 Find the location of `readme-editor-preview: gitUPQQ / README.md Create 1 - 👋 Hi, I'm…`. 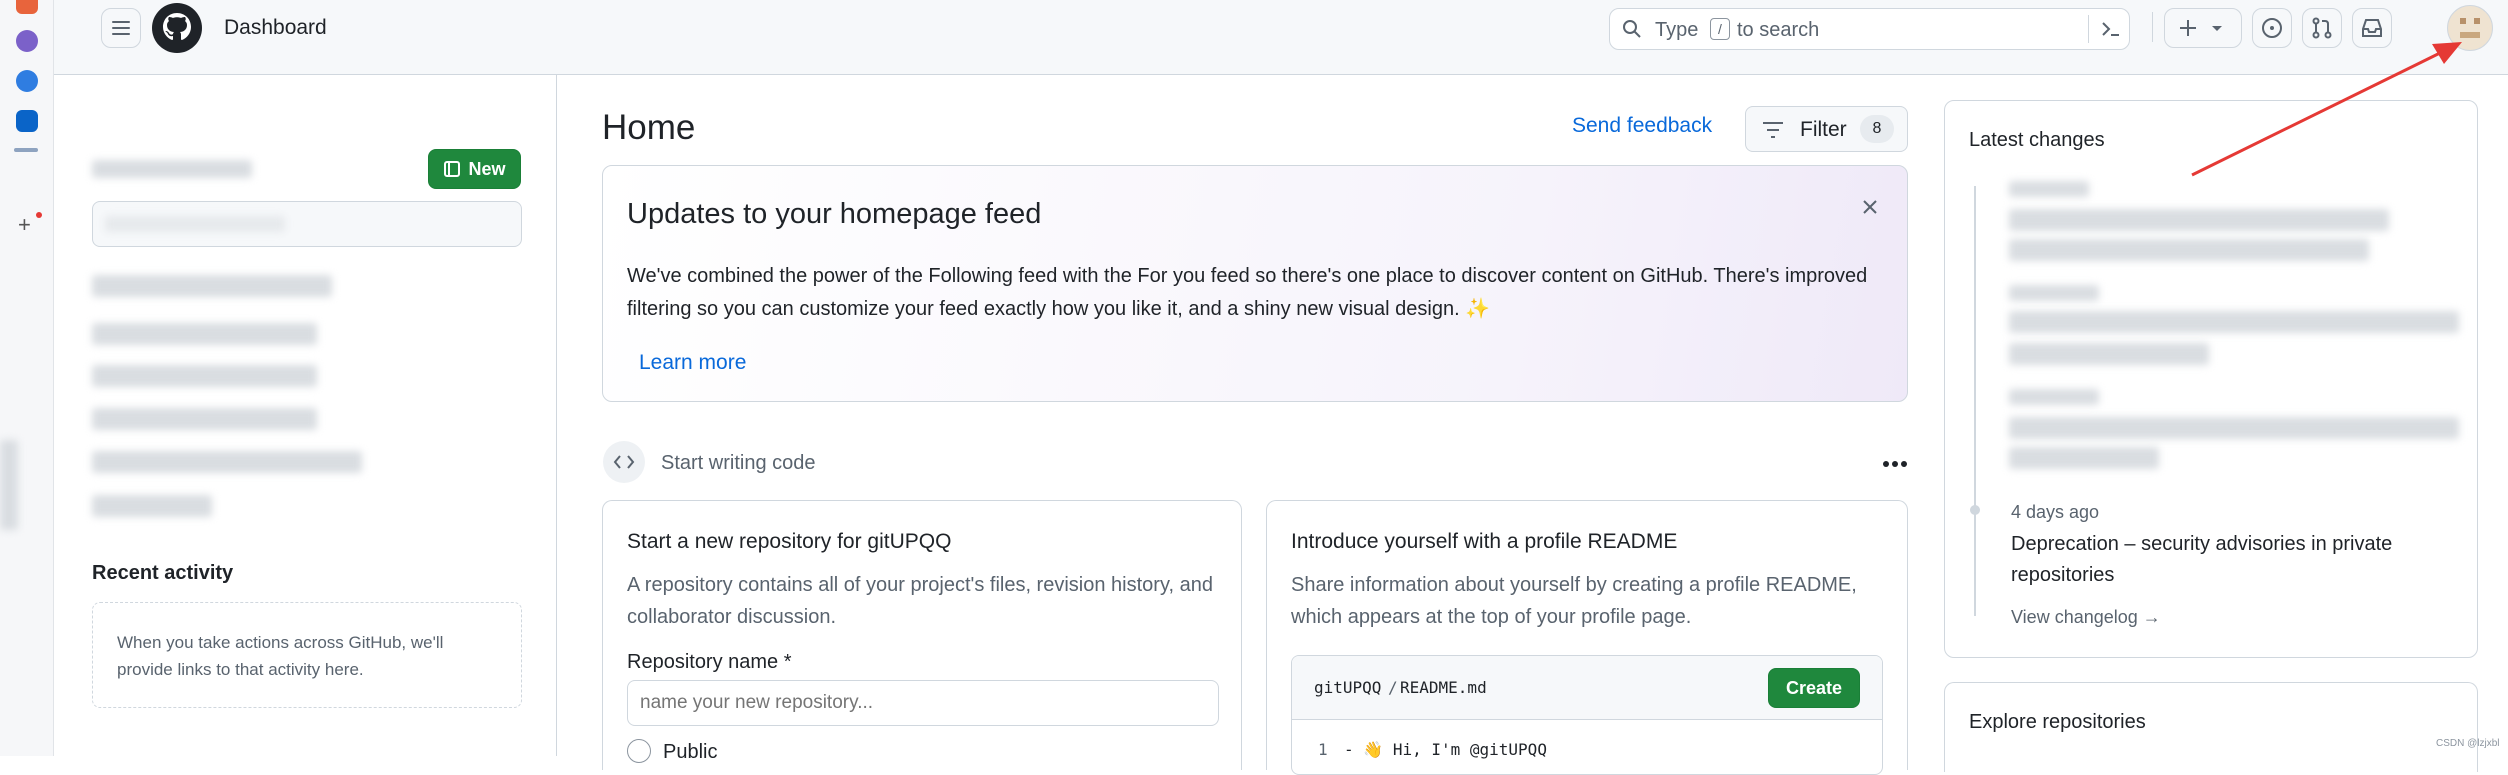

readme-editor-preview: gitUPQQ / README.md Create 1 - 👋 Hi, I'm… is located at coordinates (1587, 715).